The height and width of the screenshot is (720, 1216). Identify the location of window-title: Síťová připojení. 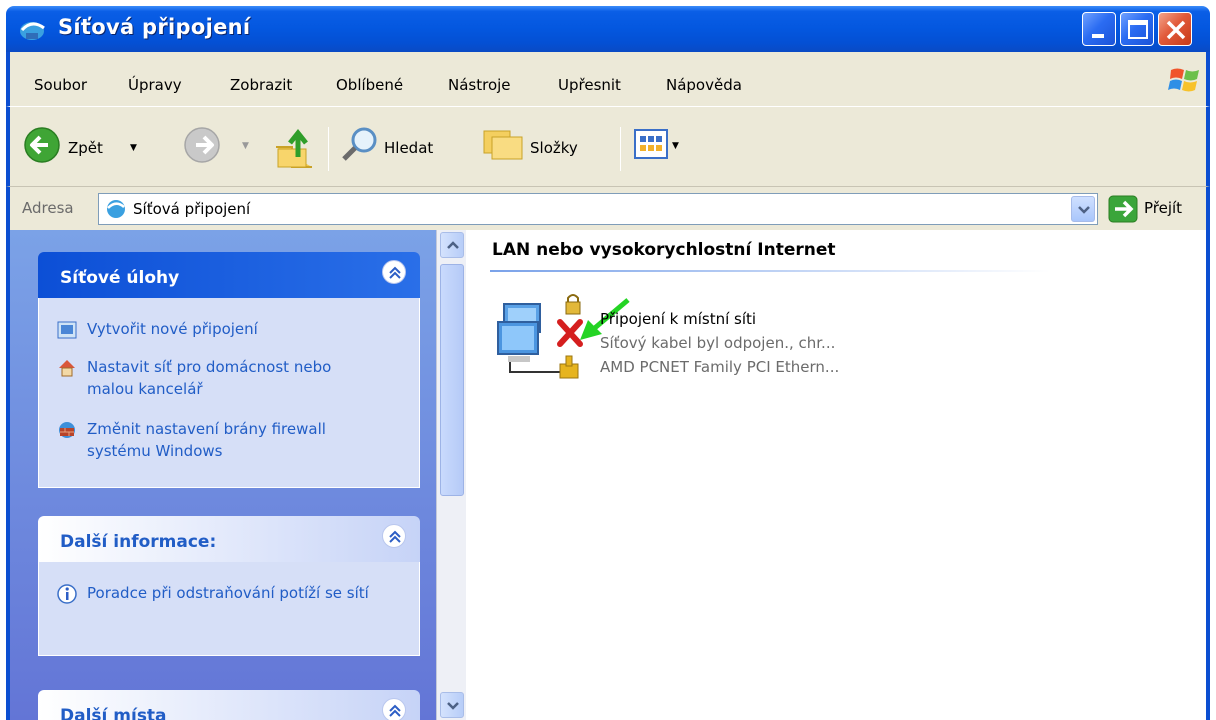
(154, 27).